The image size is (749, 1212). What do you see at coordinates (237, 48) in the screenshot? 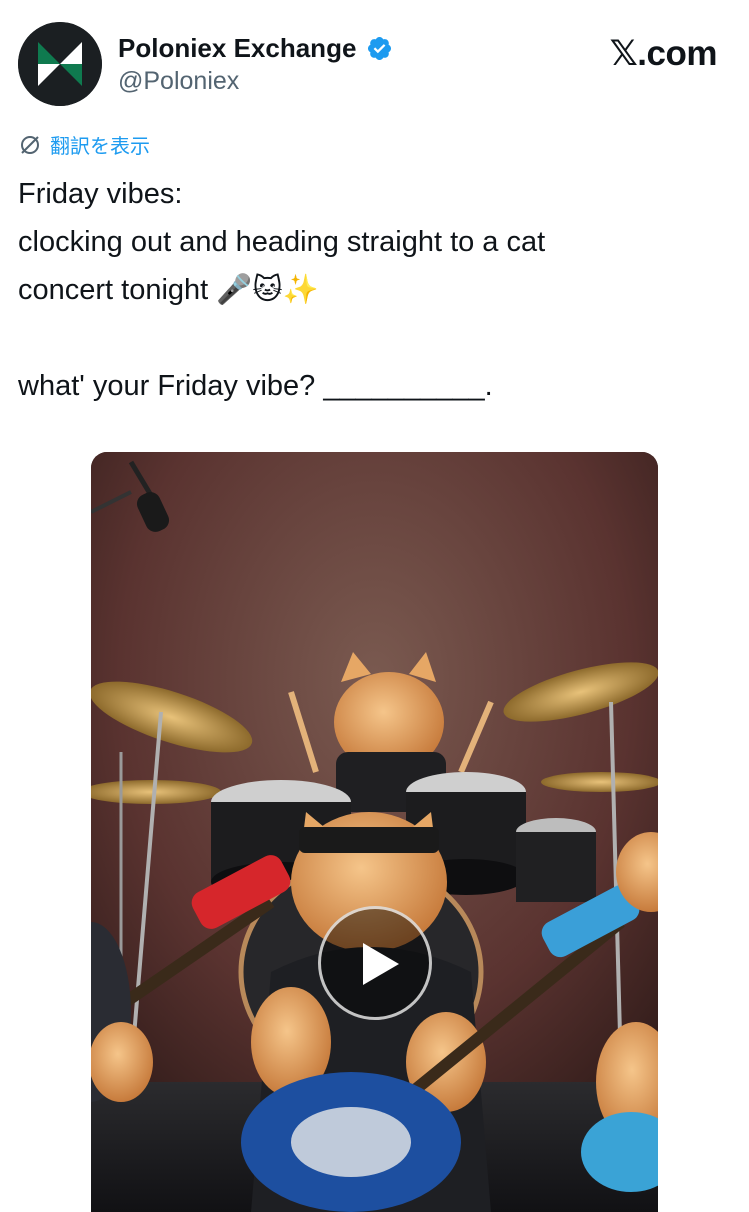
I see `display-name: Poloniex Exchange` at bounding box center [237, 48].